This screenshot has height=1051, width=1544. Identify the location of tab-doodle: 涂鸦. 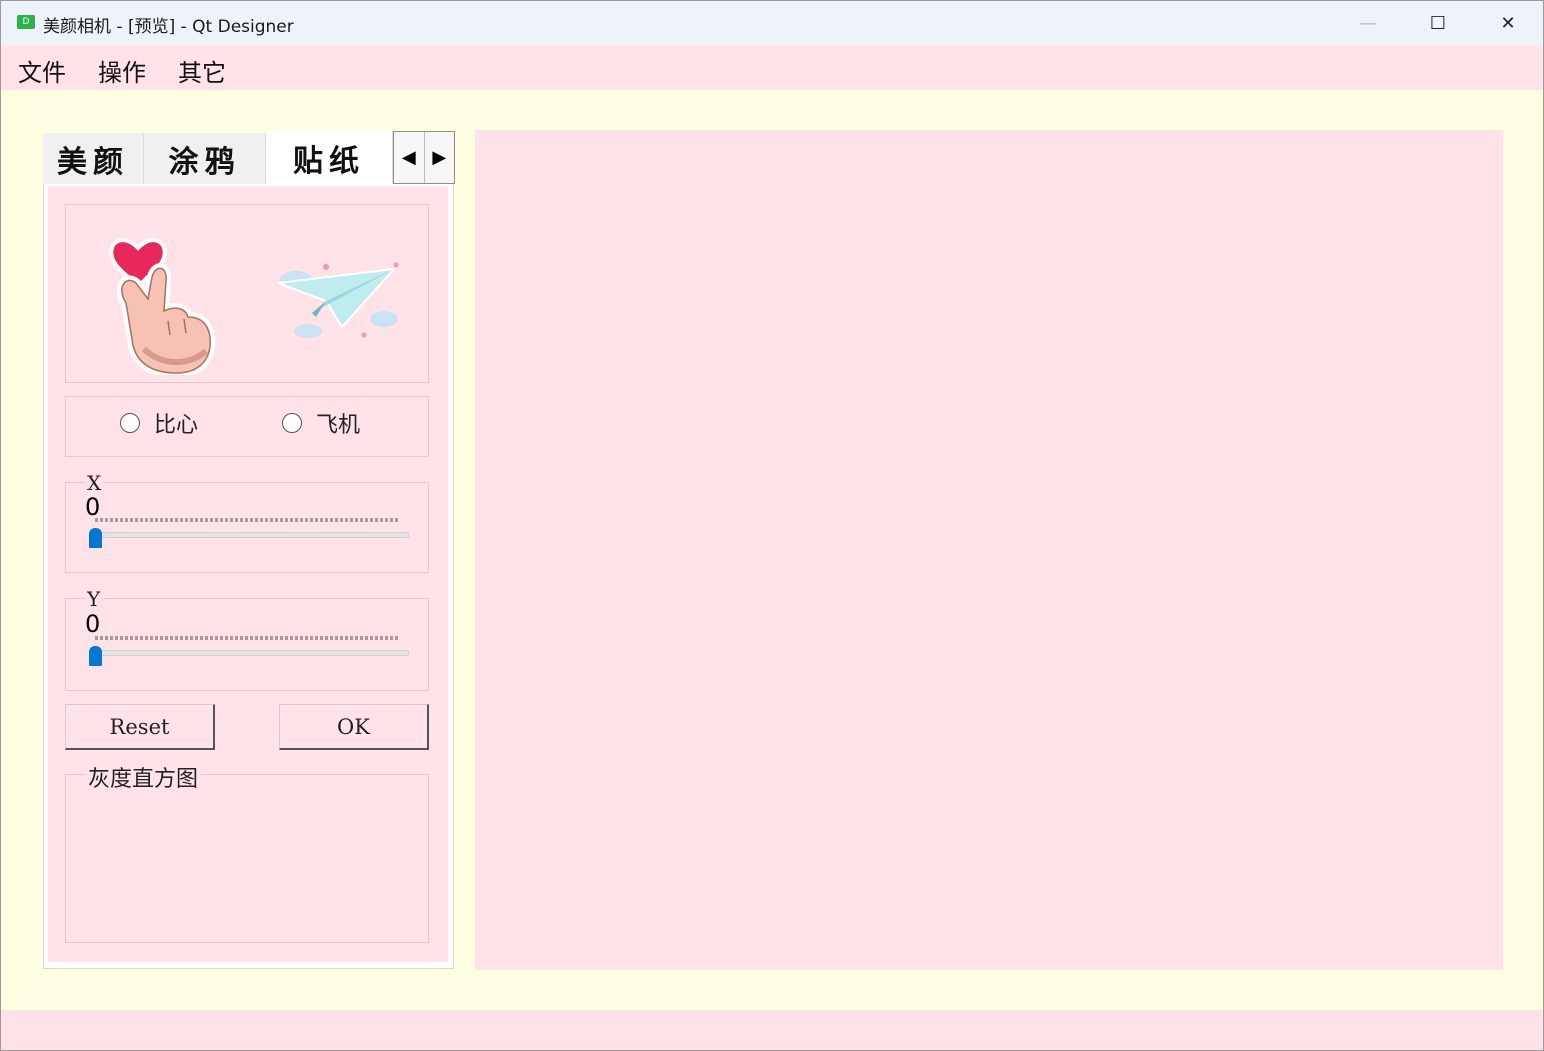
(205, 158).